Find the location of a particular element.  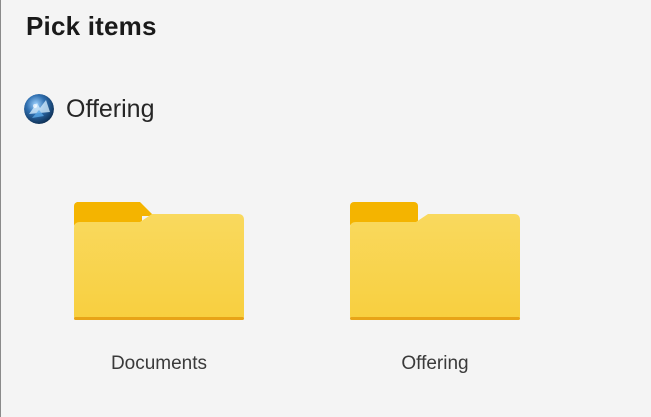

folder-name: Offering is located at coordinates (435, 363).